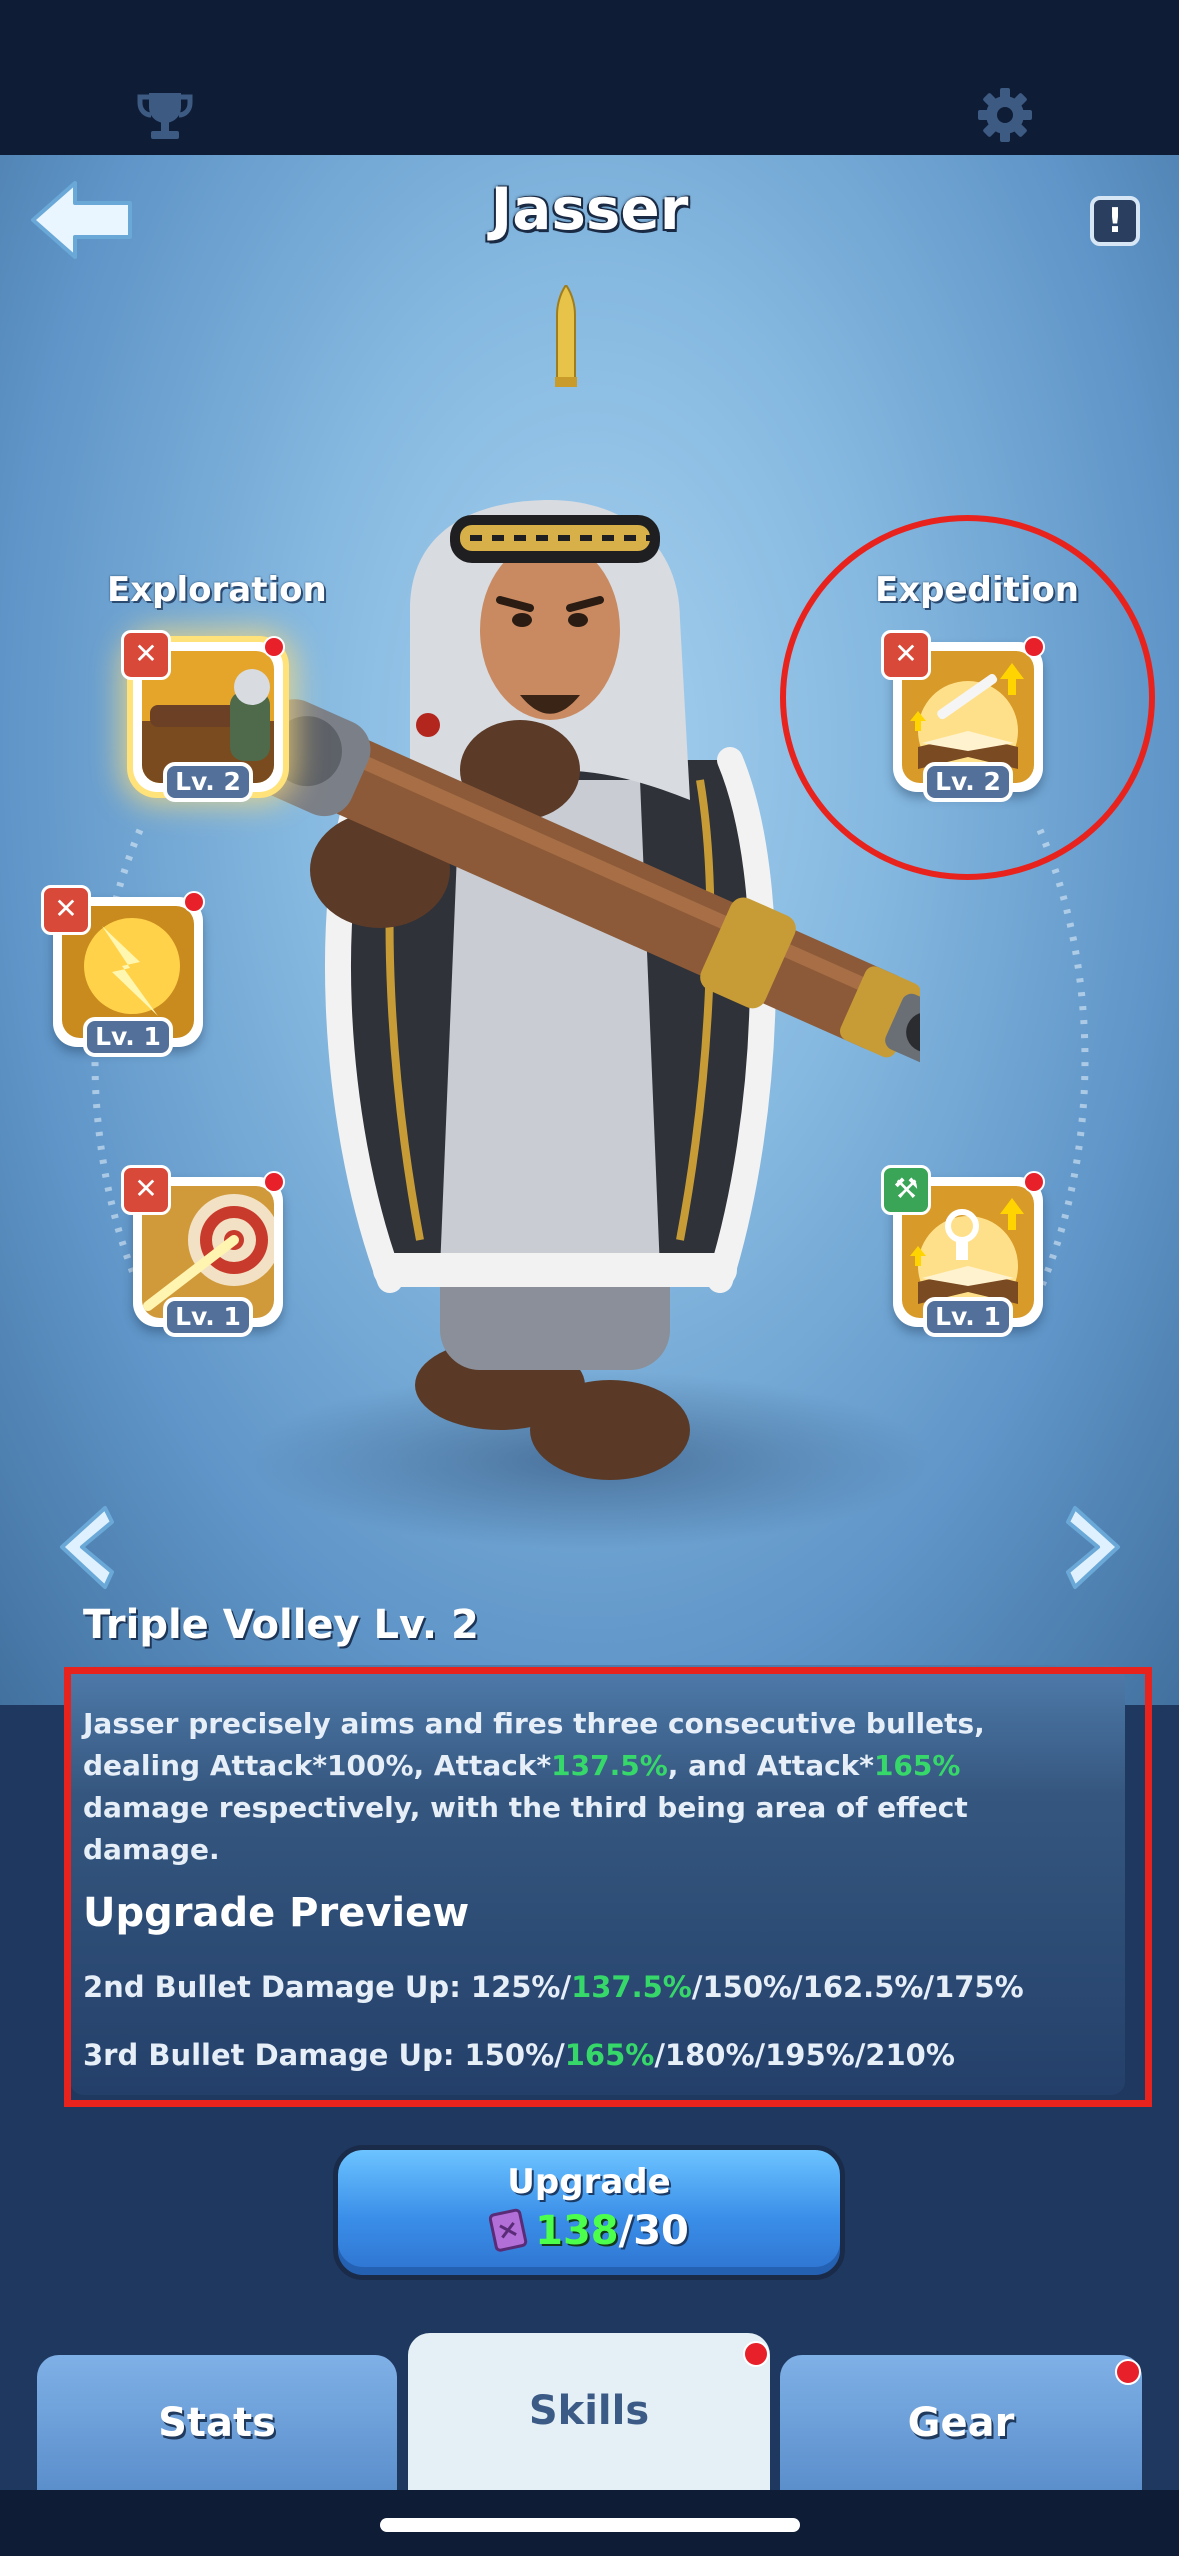 This screenshot has width=1179, height=2556. What do you see at coordinates (590, 2525) in the screenshot?
I see `home-indicator` at bounding box center [590, 2525].